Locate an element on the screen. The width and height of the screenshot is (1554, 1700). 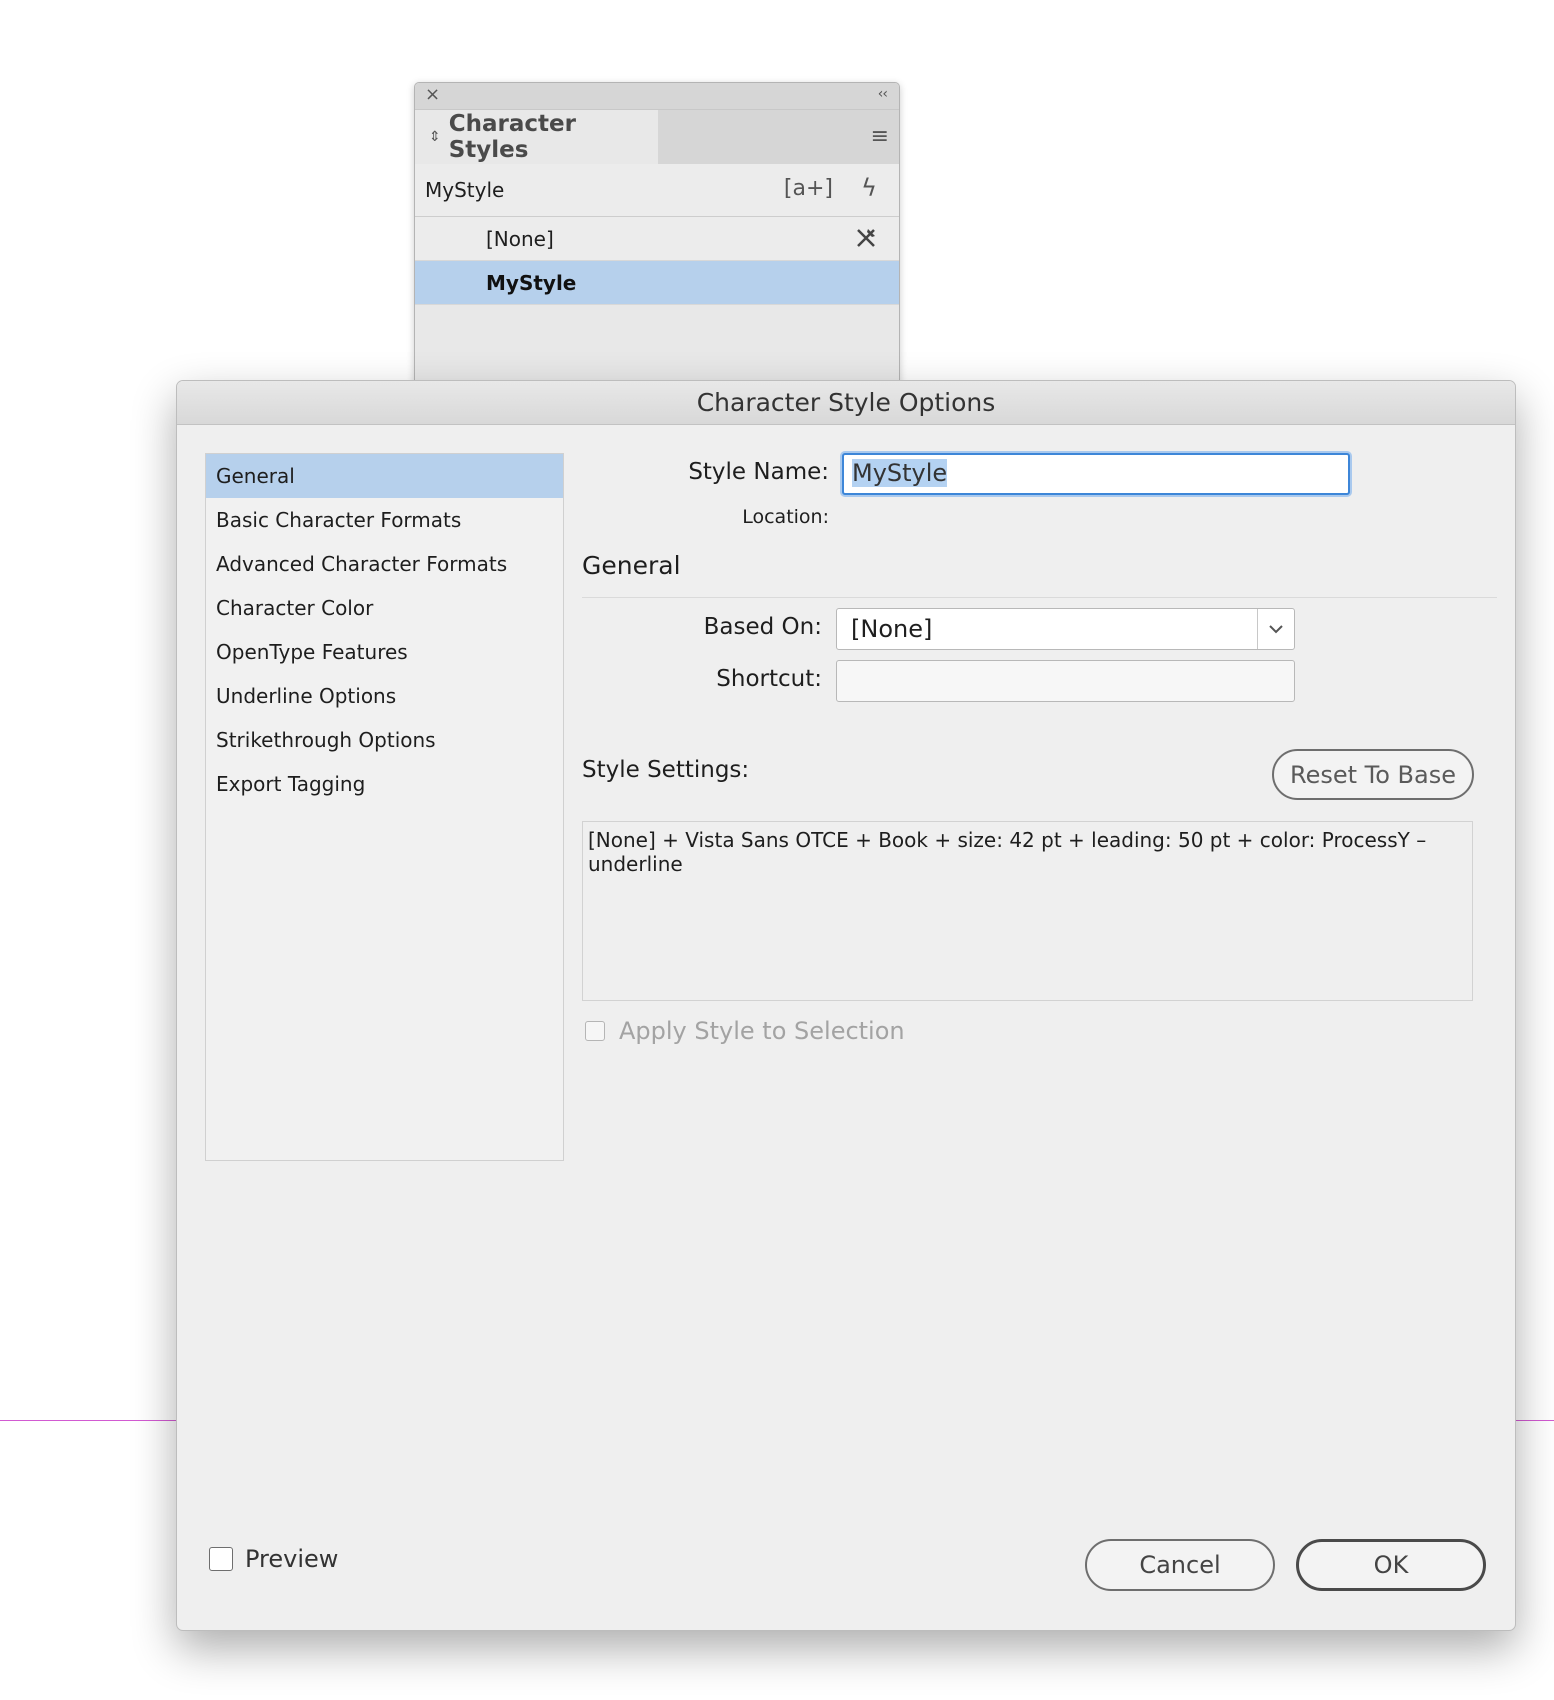
style-item-label: MyStyle is located at coordinates (531, 282).